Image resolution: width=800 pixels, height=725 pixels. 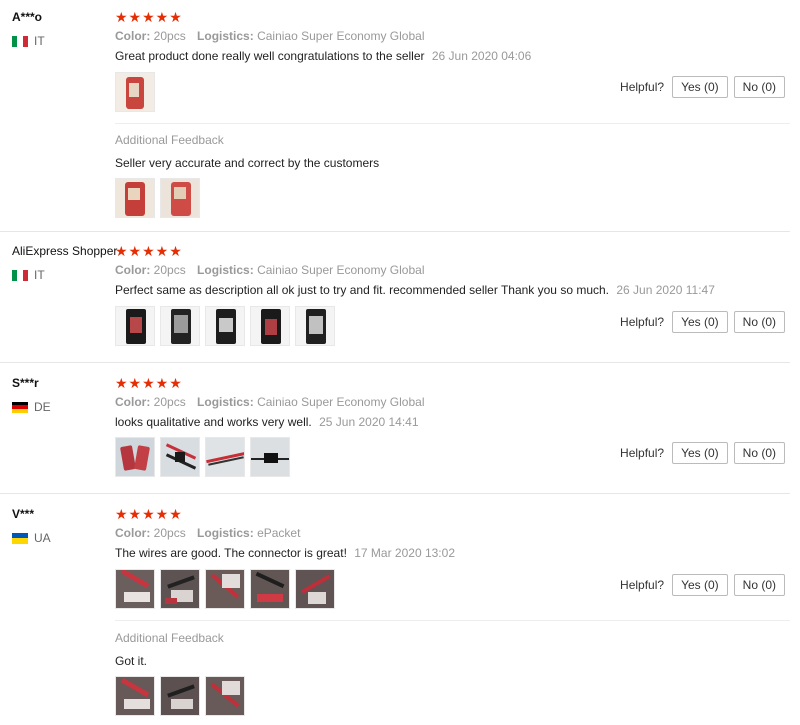 What do you see at coordinates (404, 553) in the screenshot?
I see `review-date: 17 Mar 2020 13:02` at bounding box center [404, 553].